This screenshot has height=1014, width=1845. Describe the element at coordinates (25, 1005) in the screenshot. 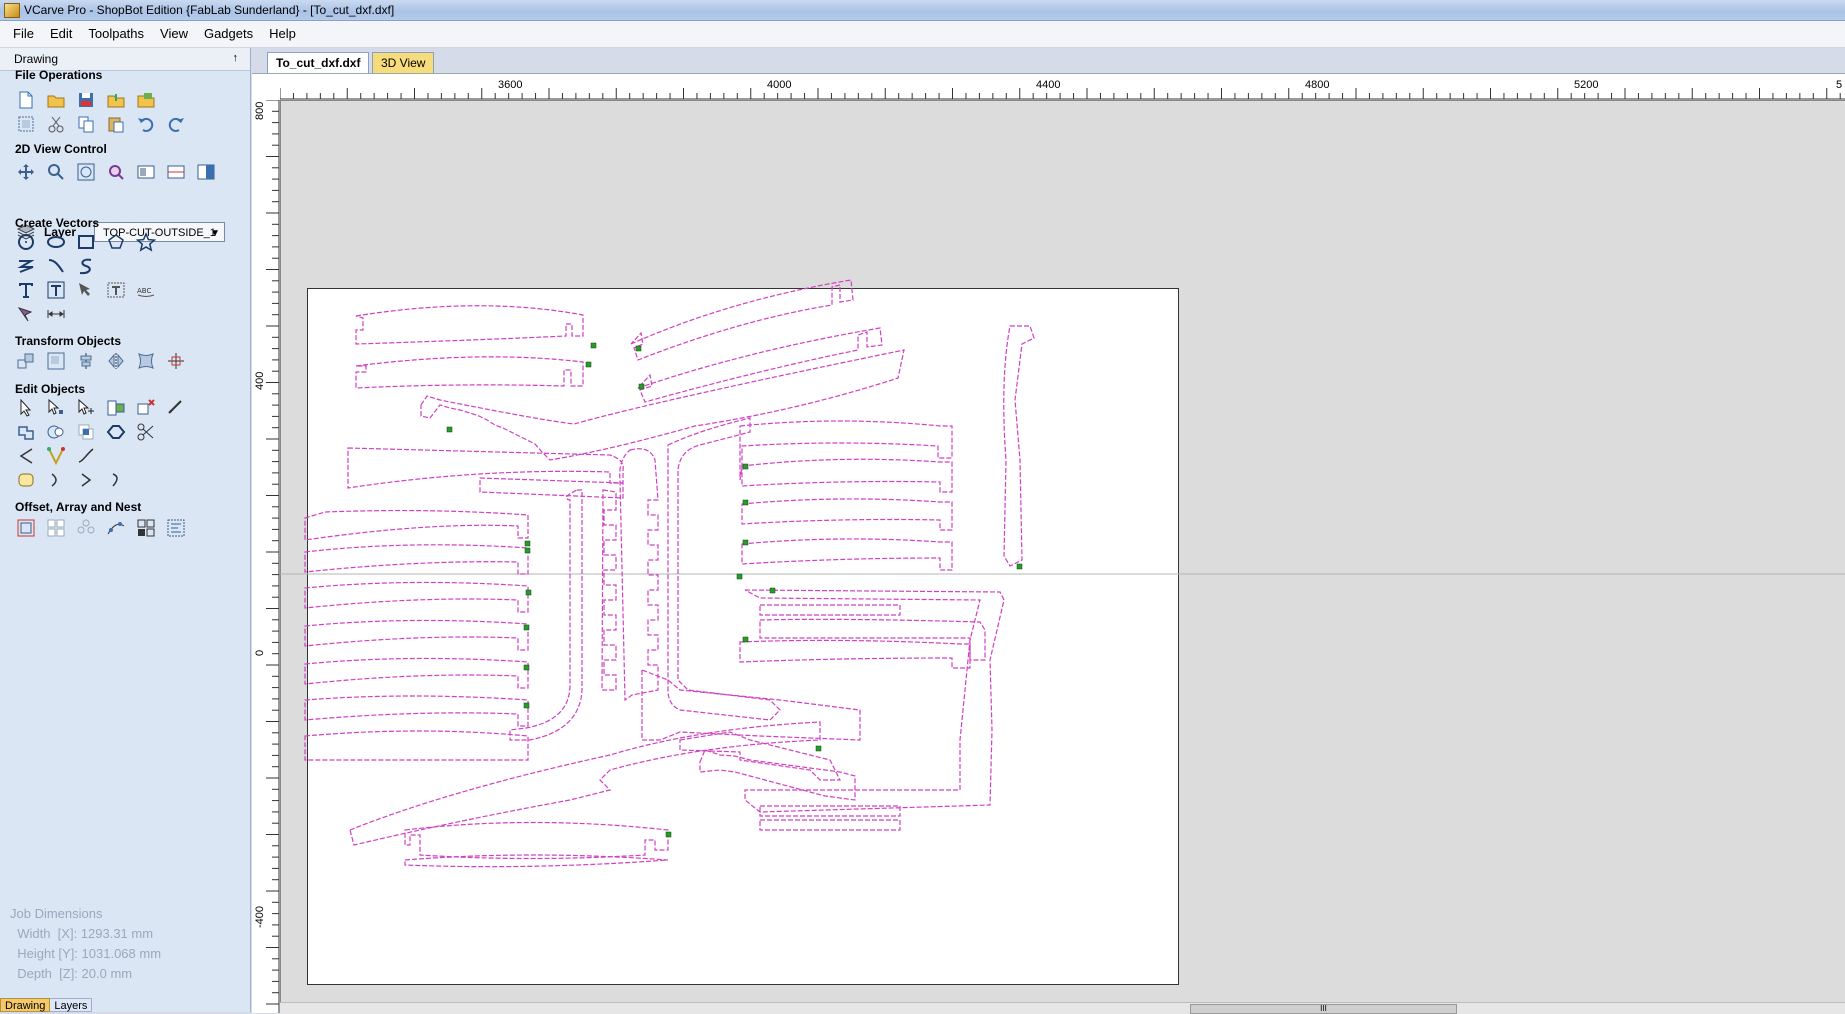

I see `tab-drawing: Drawing` at that location.